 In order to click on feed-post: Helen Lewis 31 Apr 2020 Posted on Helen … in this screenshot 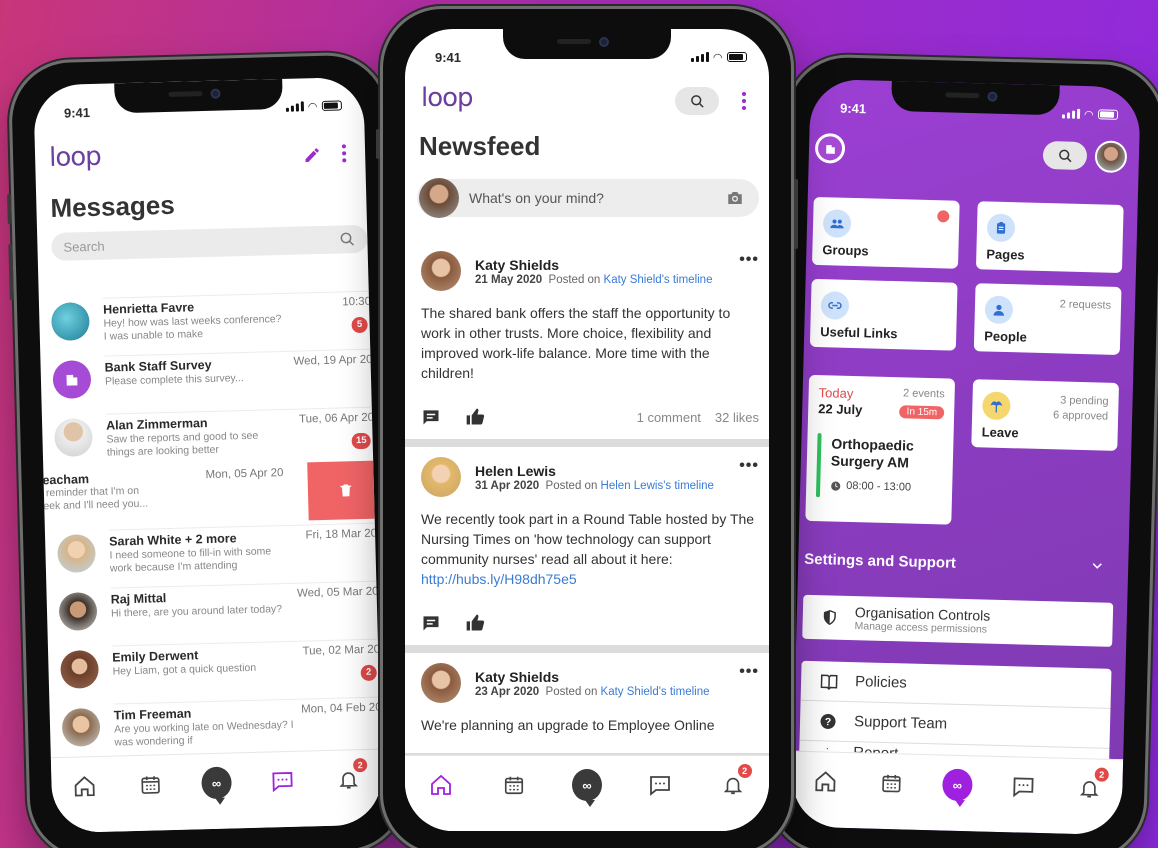, I will do `click(587, 546)`.